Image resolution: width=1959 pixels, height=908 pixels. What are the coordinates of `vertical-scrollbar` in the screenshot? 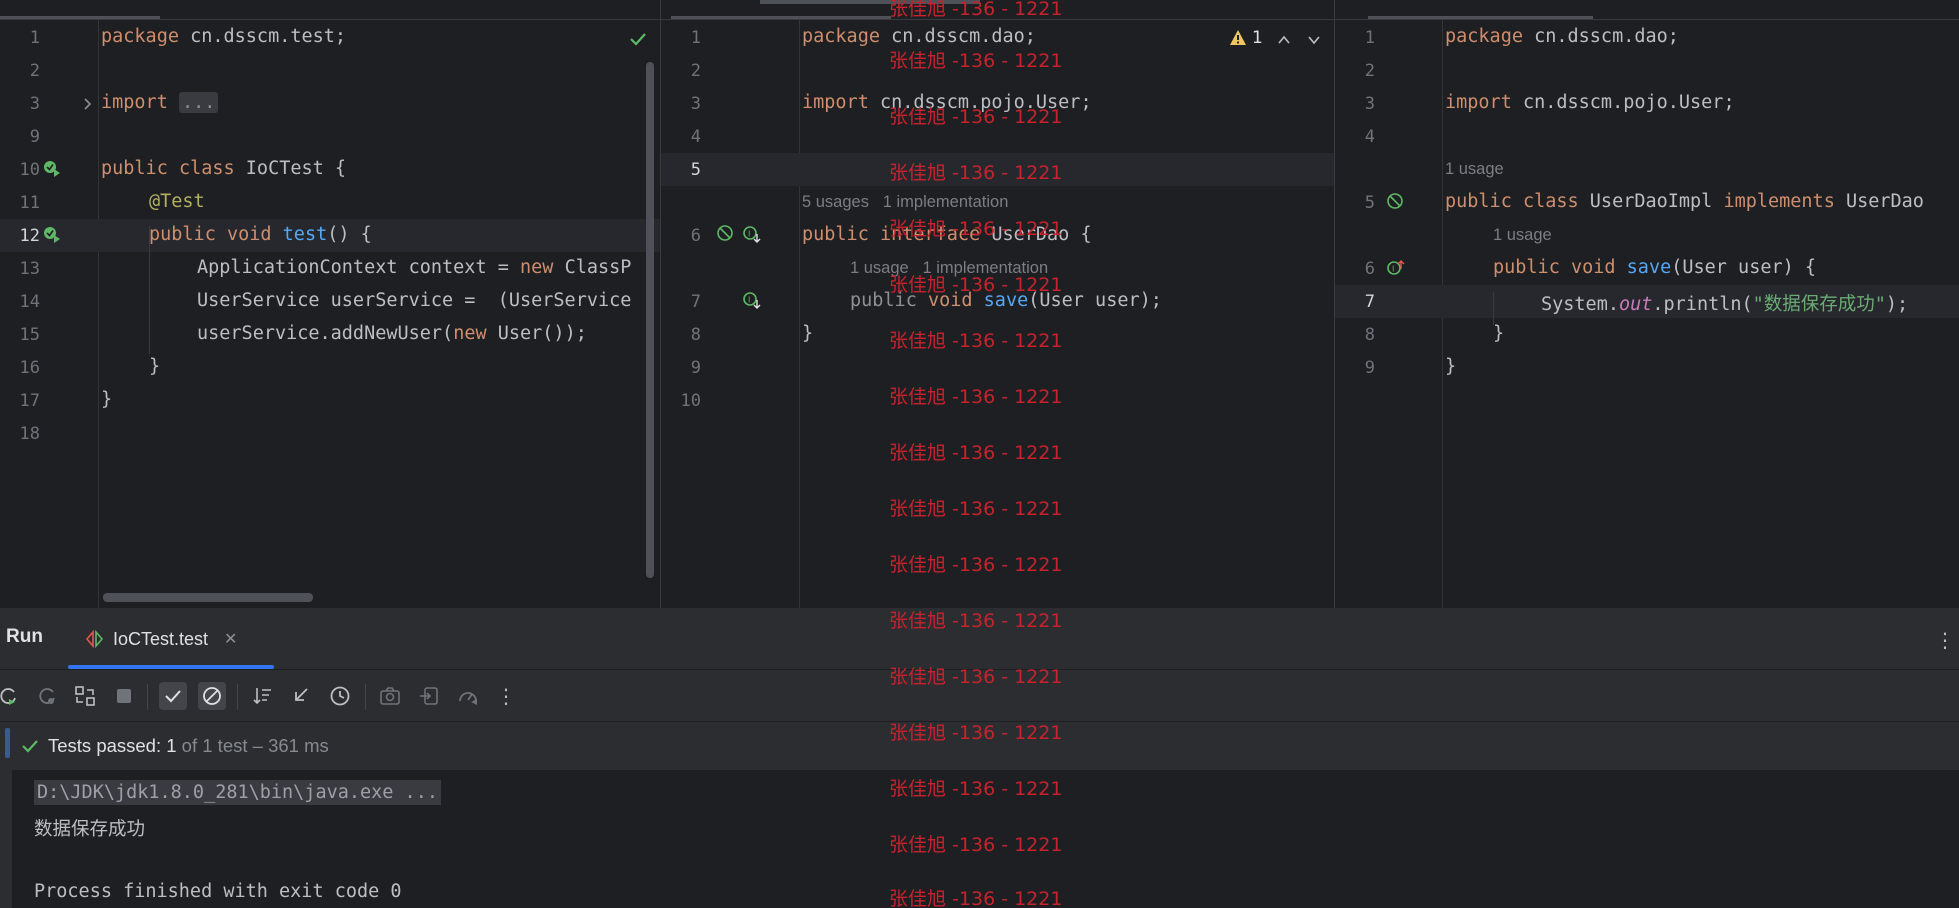 It's located at (650, 320).